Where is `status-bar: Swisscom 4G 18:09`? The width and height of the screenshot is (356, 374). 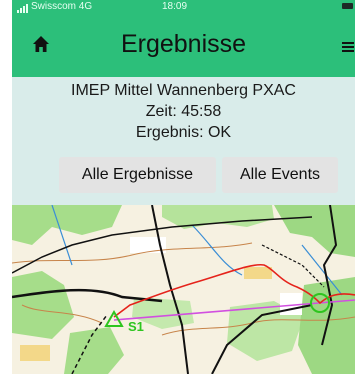
status-bar: Swisscom 4G 18:09 is located at coordinates (183, 6).